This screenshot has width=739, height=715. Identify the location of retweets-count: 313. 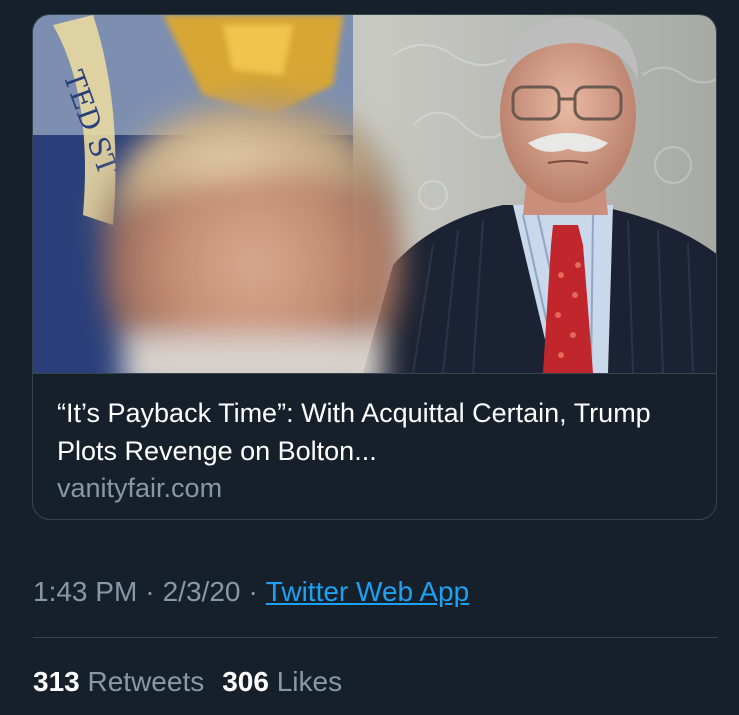
(56, 681).